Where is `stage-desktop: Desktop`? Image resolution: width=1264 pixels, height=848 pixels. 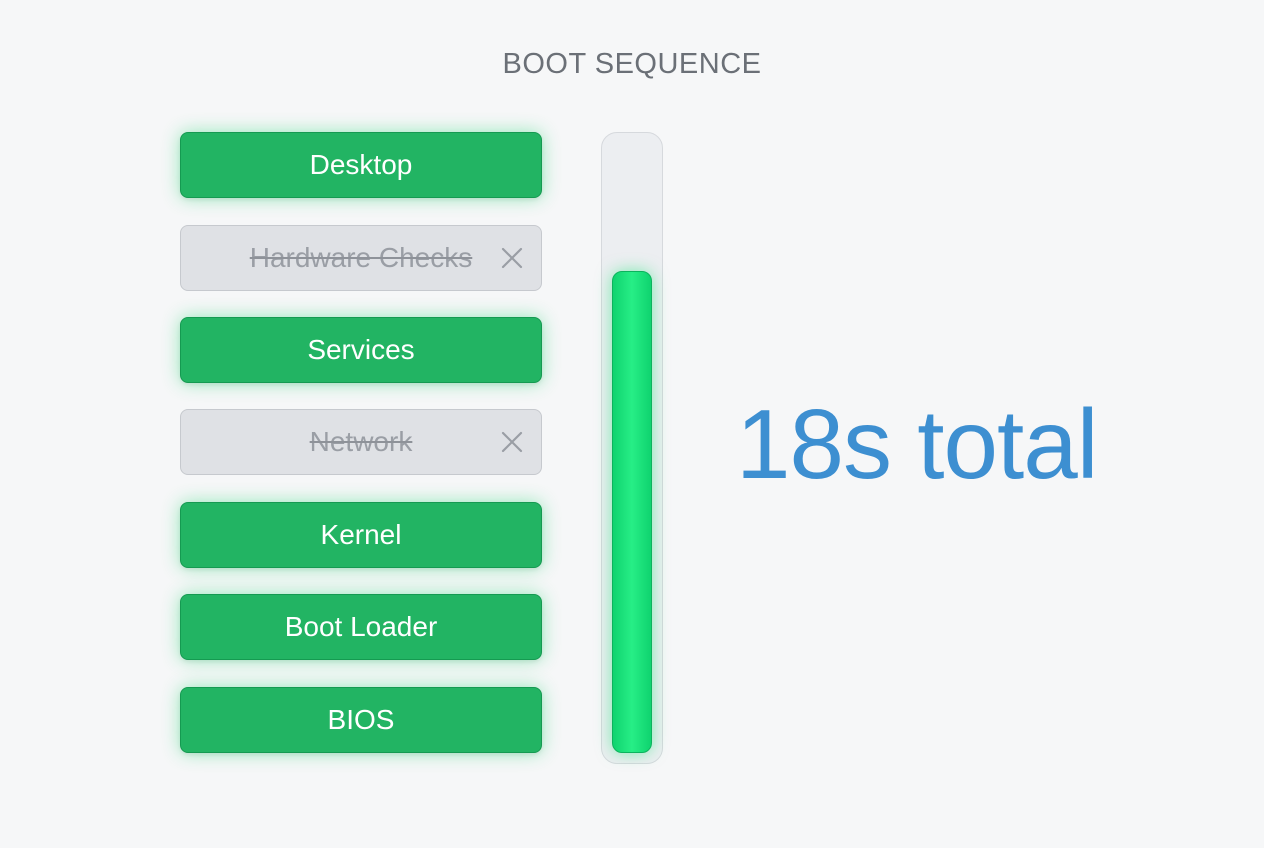 stage-desktop: Desktop is located at coordinates (361, 165).